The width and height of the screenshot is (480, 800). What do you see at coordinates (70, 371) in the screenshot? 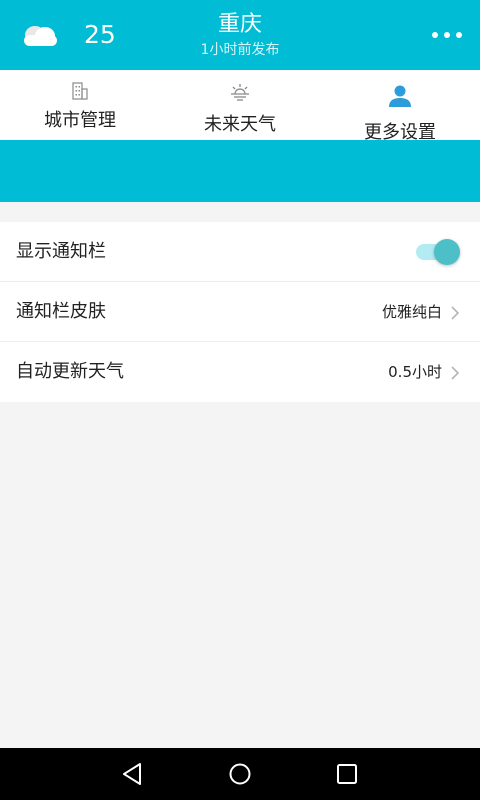
I see `setting-label: 自动更新天气` at bounding box center [70, 371].